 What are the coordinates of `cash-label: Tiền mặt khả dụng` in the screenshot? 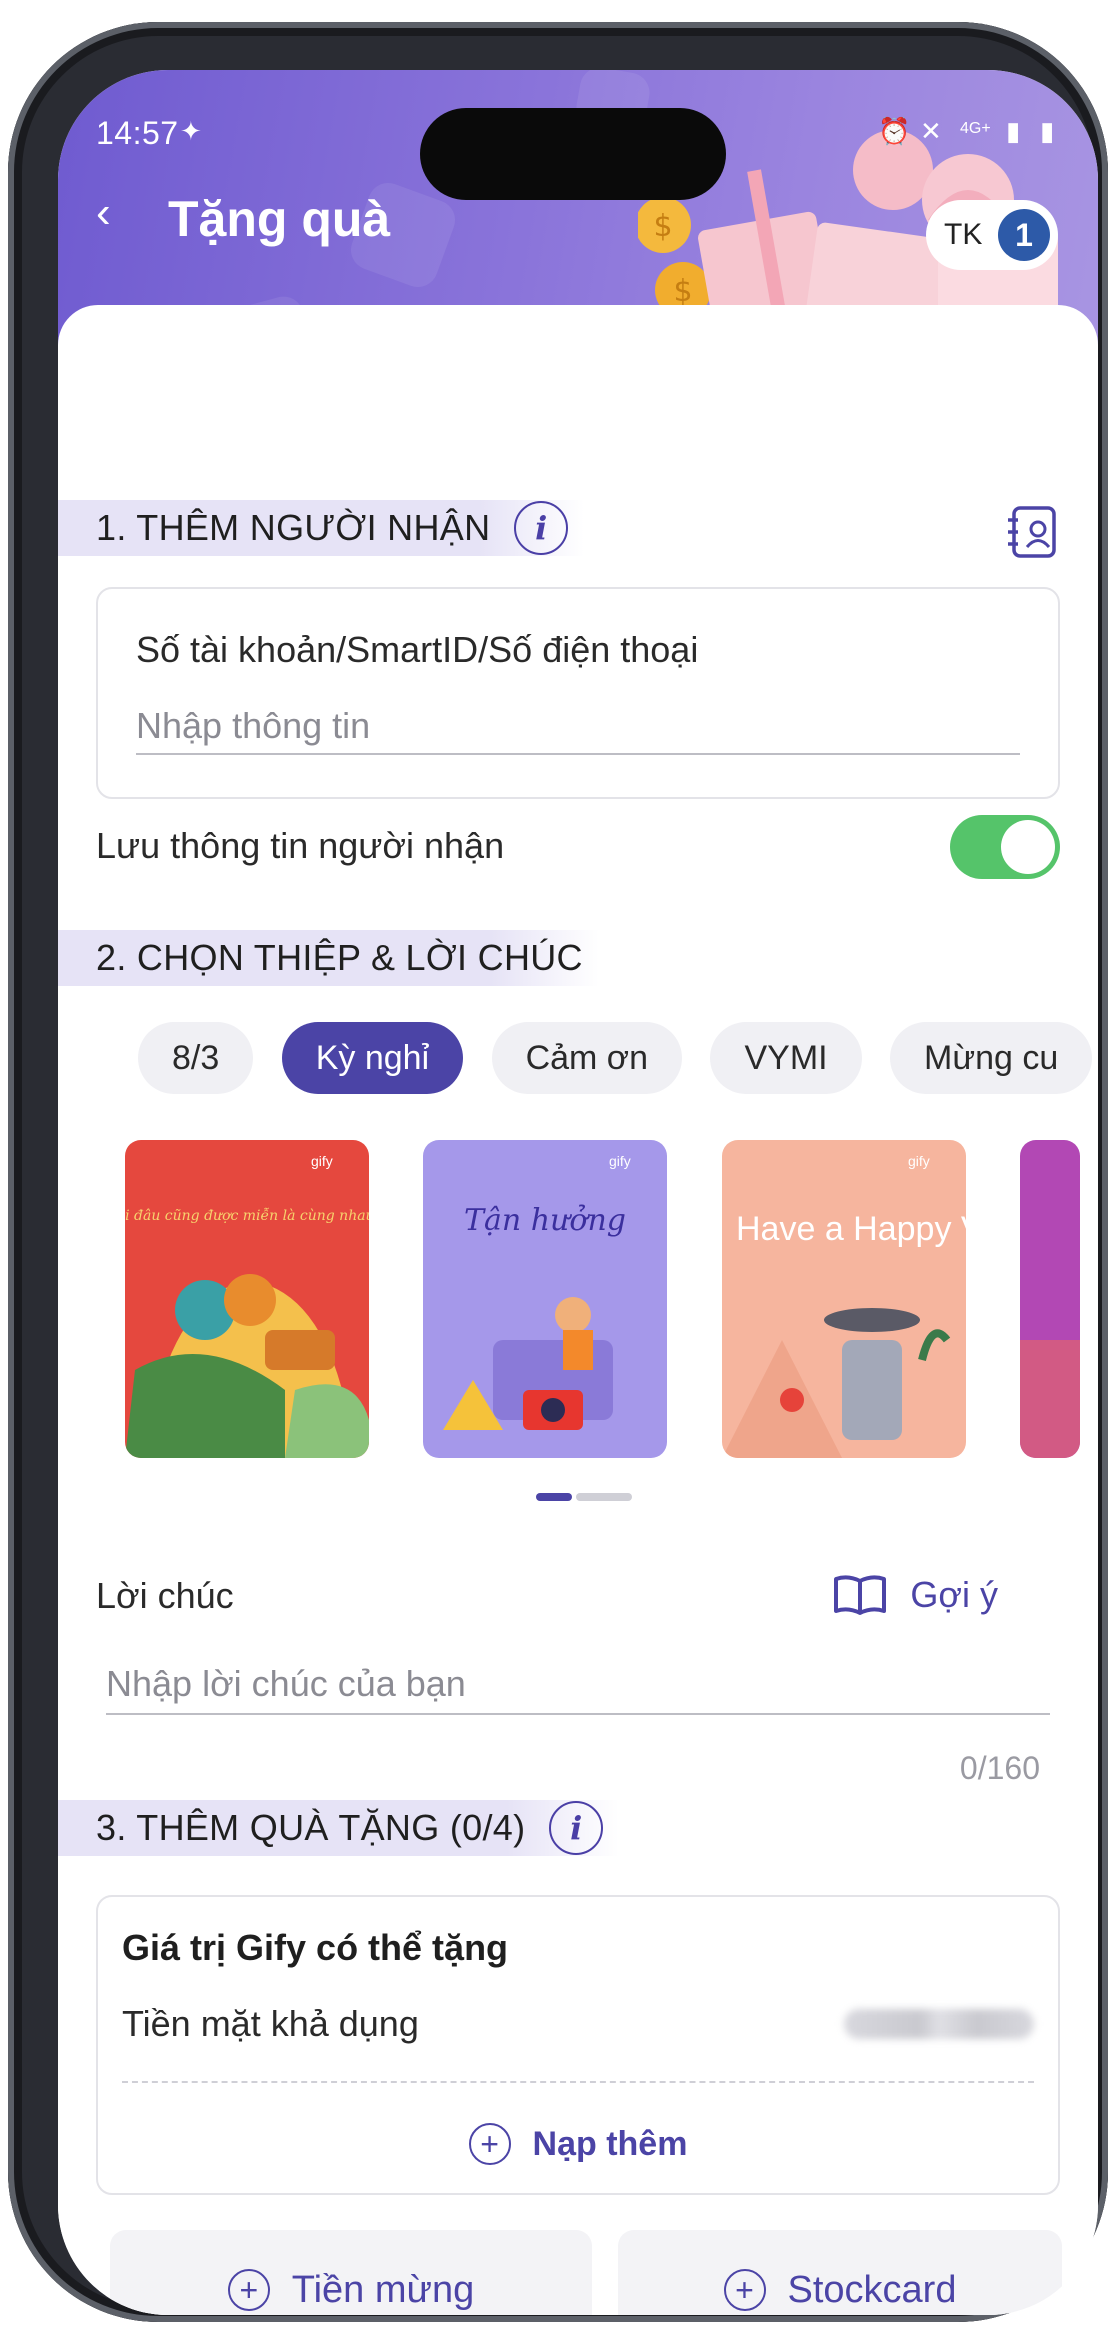 It's located at (270, 2023).